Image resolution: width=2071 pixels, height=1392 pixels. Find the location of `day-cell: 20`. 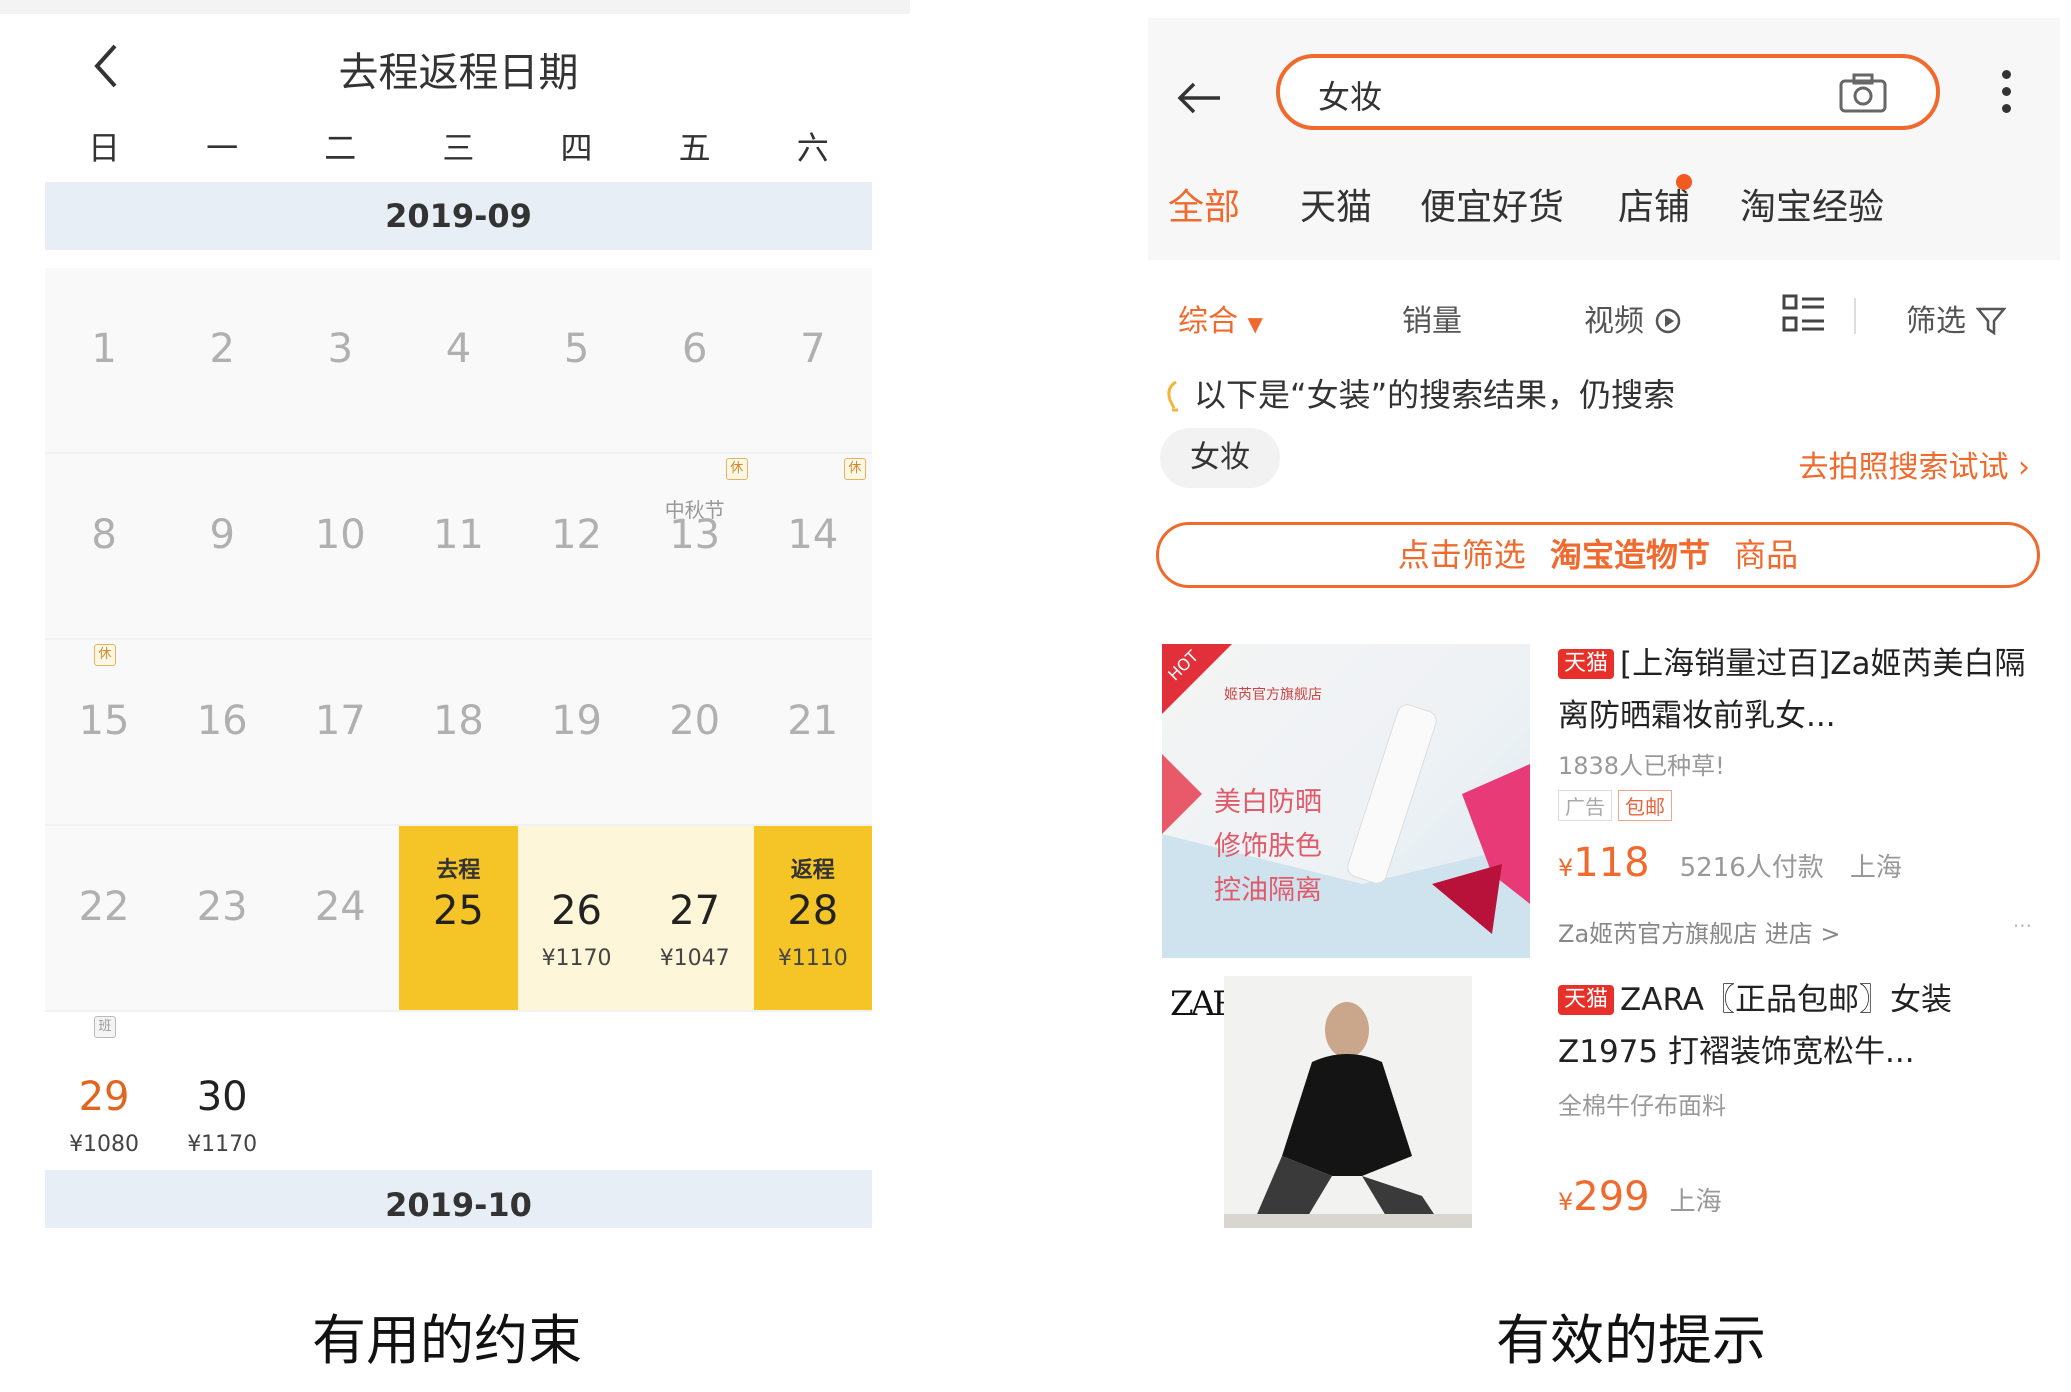

day-cell: 20 is located at coordinates (695, 732).